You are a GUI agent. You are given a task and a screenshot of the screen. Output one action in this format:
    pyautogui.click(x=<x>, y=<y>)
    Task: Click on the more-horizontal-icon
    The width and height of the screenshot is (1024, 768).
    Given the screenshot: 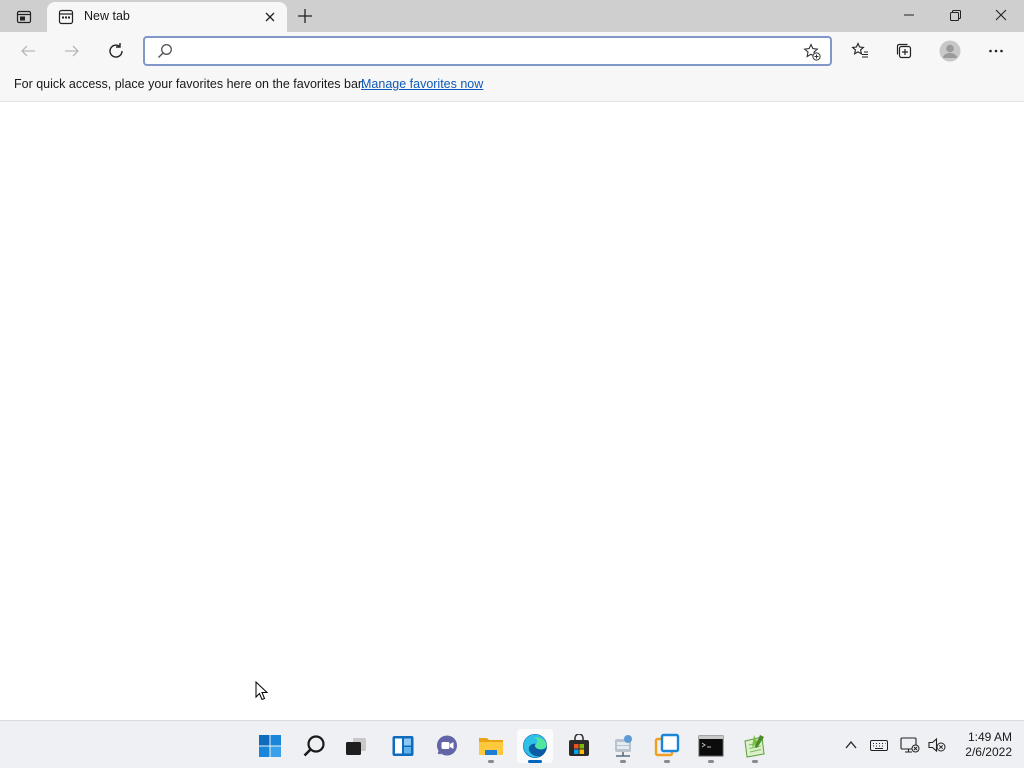 What is the action you would take?
    pyautogui.click(x=996, y=51)
    